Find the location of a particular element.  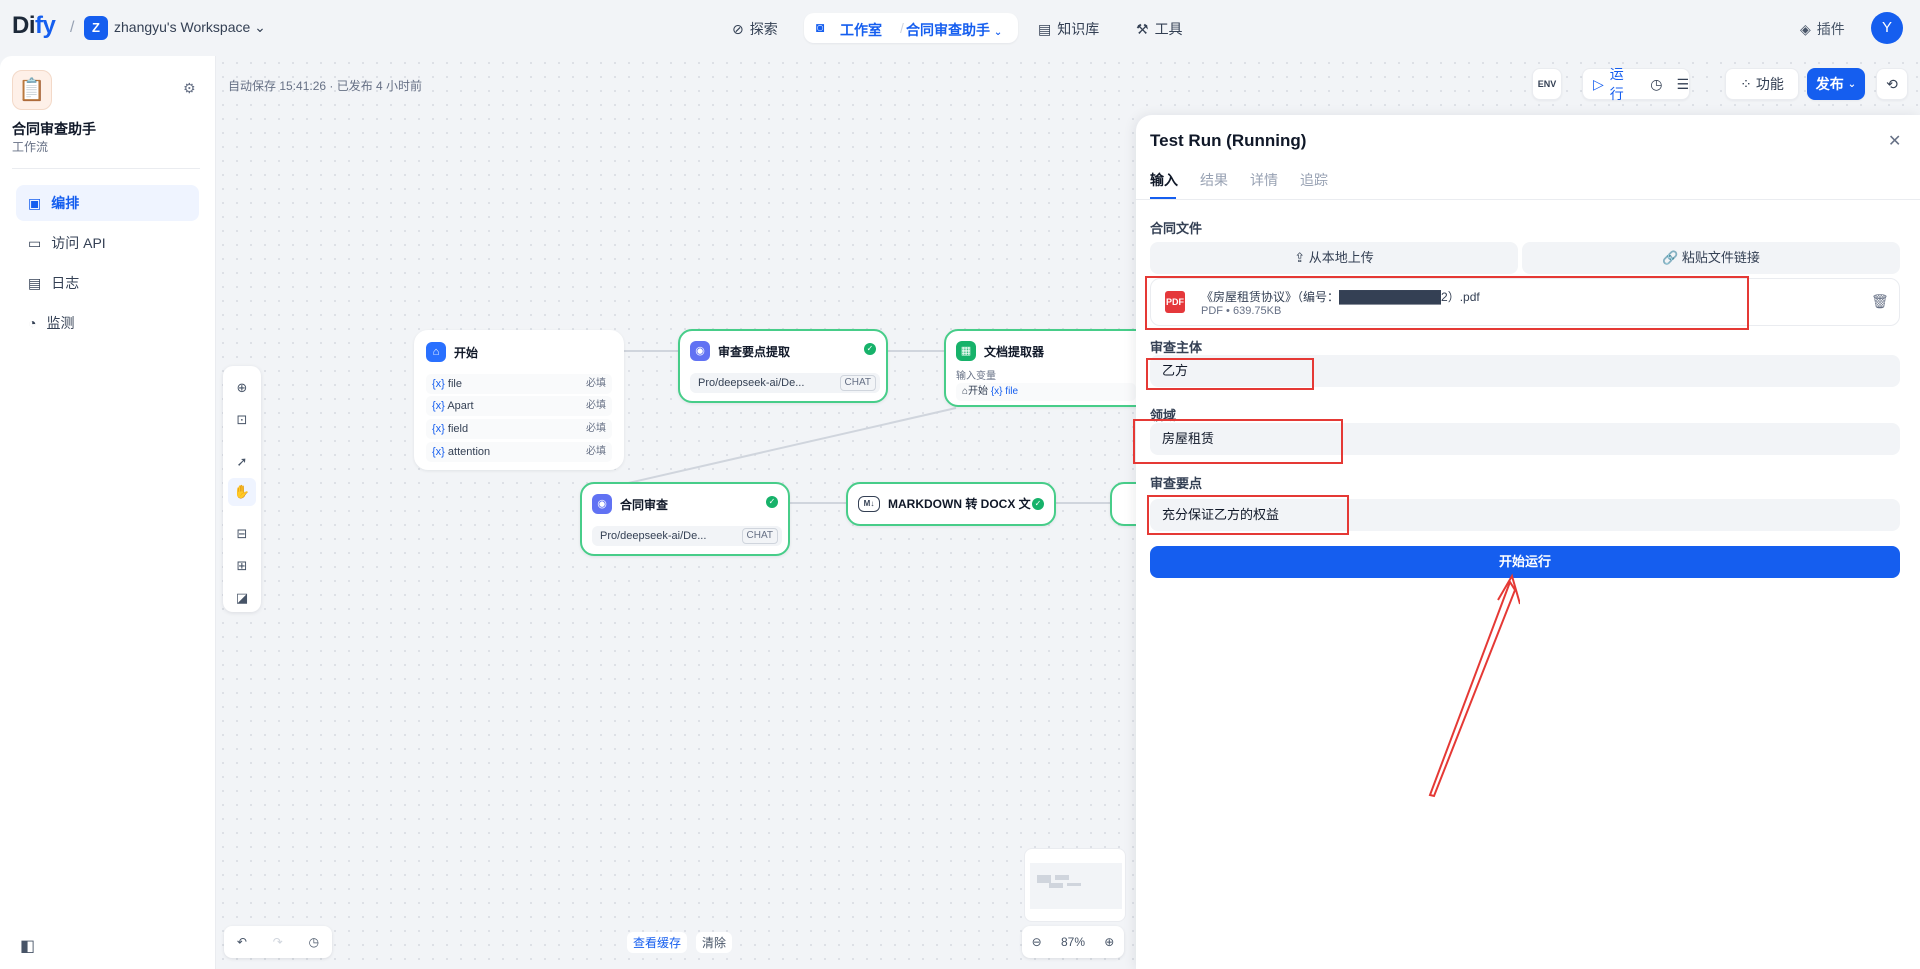

zoom-in-icon: ⊕ is located at coordinates (1109, 942).